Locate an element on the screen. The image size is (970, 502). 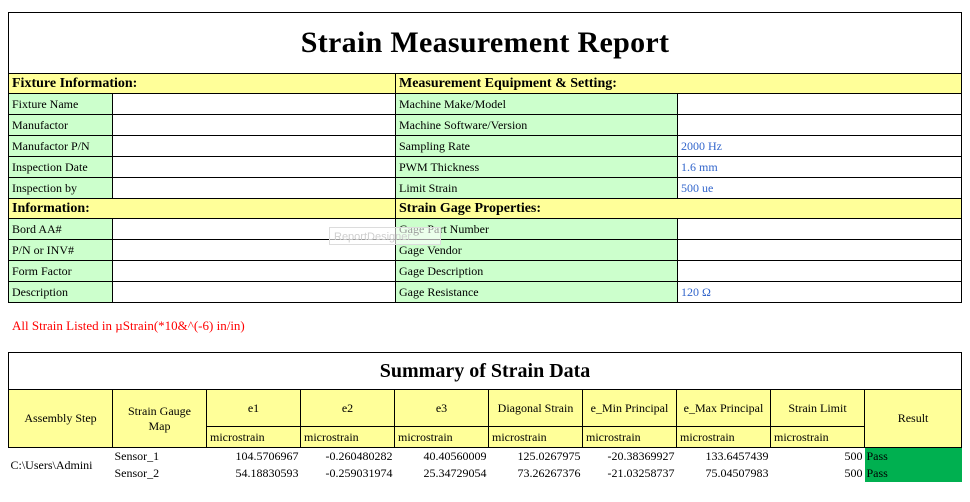
report-designer-watermark: ReportDesigner is located at coordinates (385, 236).